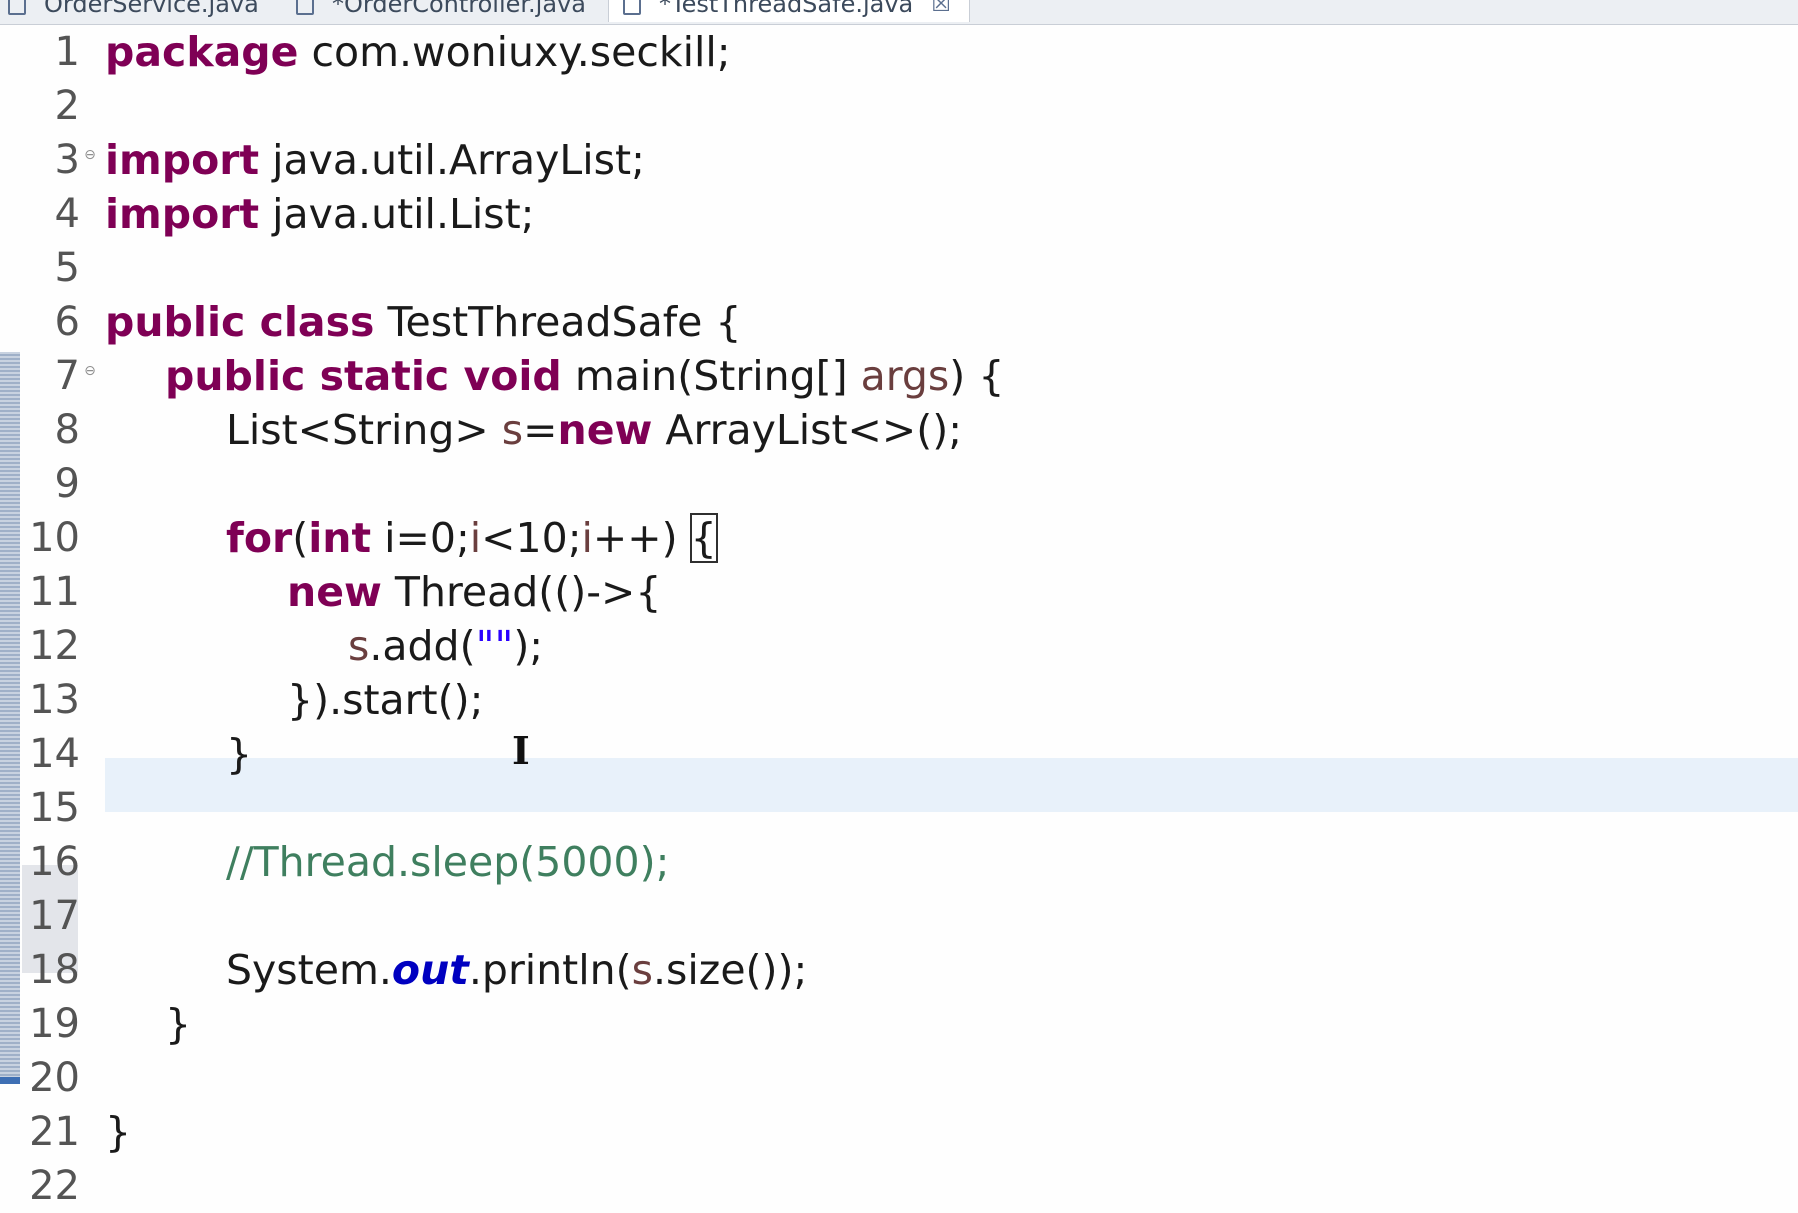  I want to click on code-token: .size());, so click(730, 970).